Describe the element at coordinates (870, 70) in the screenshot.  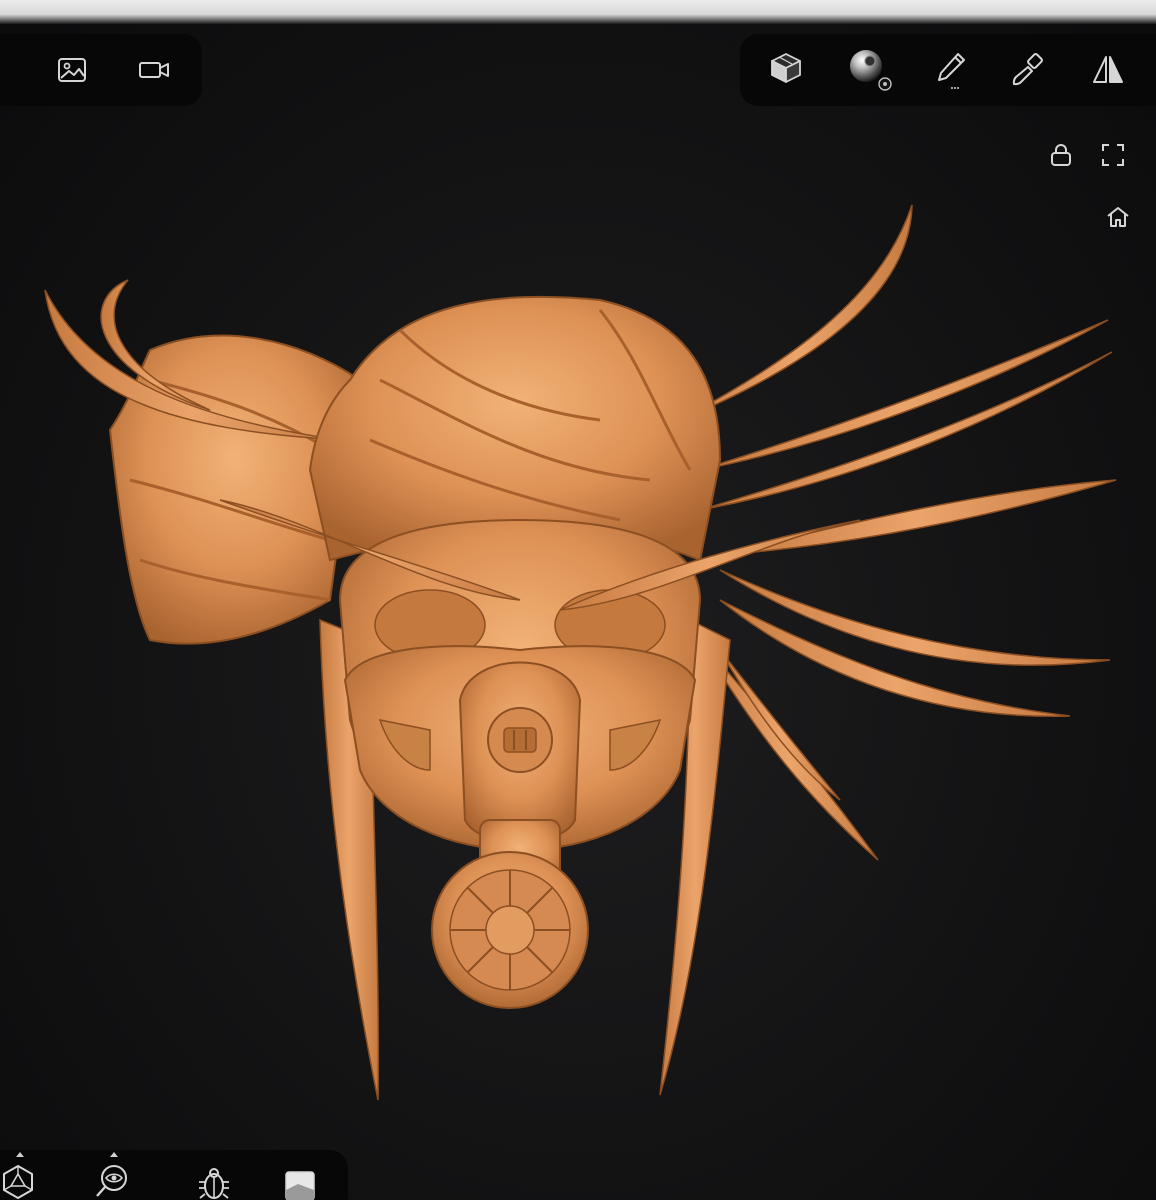
I see `material-sphere-icon` at that location.